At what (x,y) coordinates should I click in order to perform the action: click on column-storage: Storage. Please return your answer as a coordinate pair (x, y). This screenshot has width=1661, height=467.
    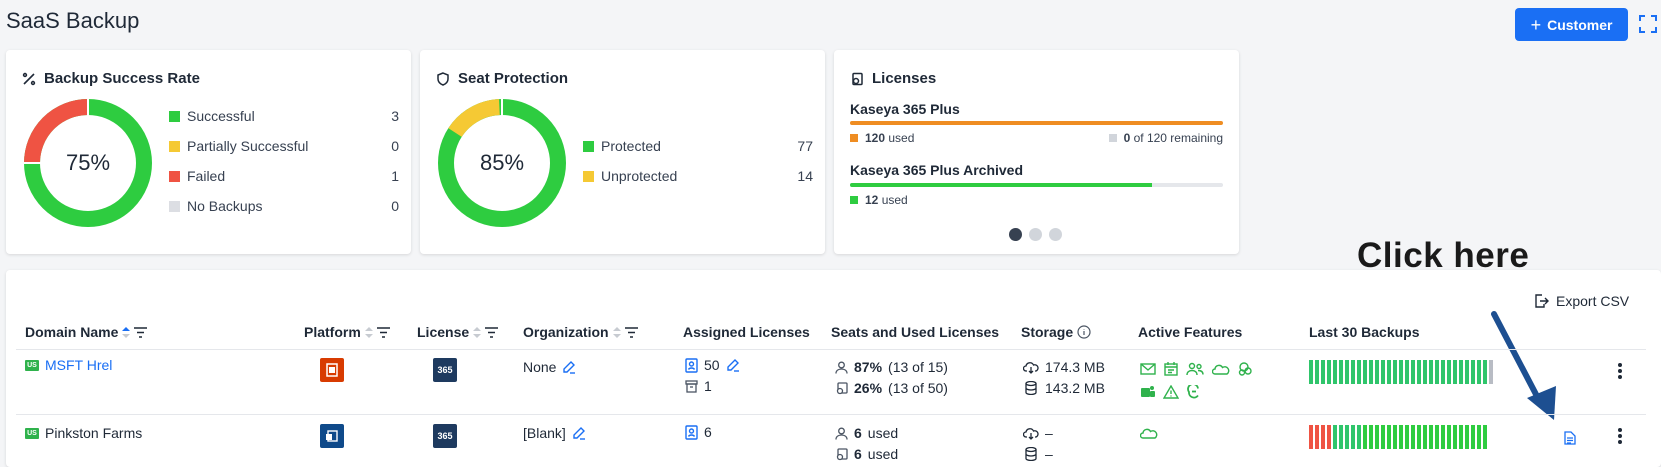
    Looking at the image, I should click on (1056, 332).